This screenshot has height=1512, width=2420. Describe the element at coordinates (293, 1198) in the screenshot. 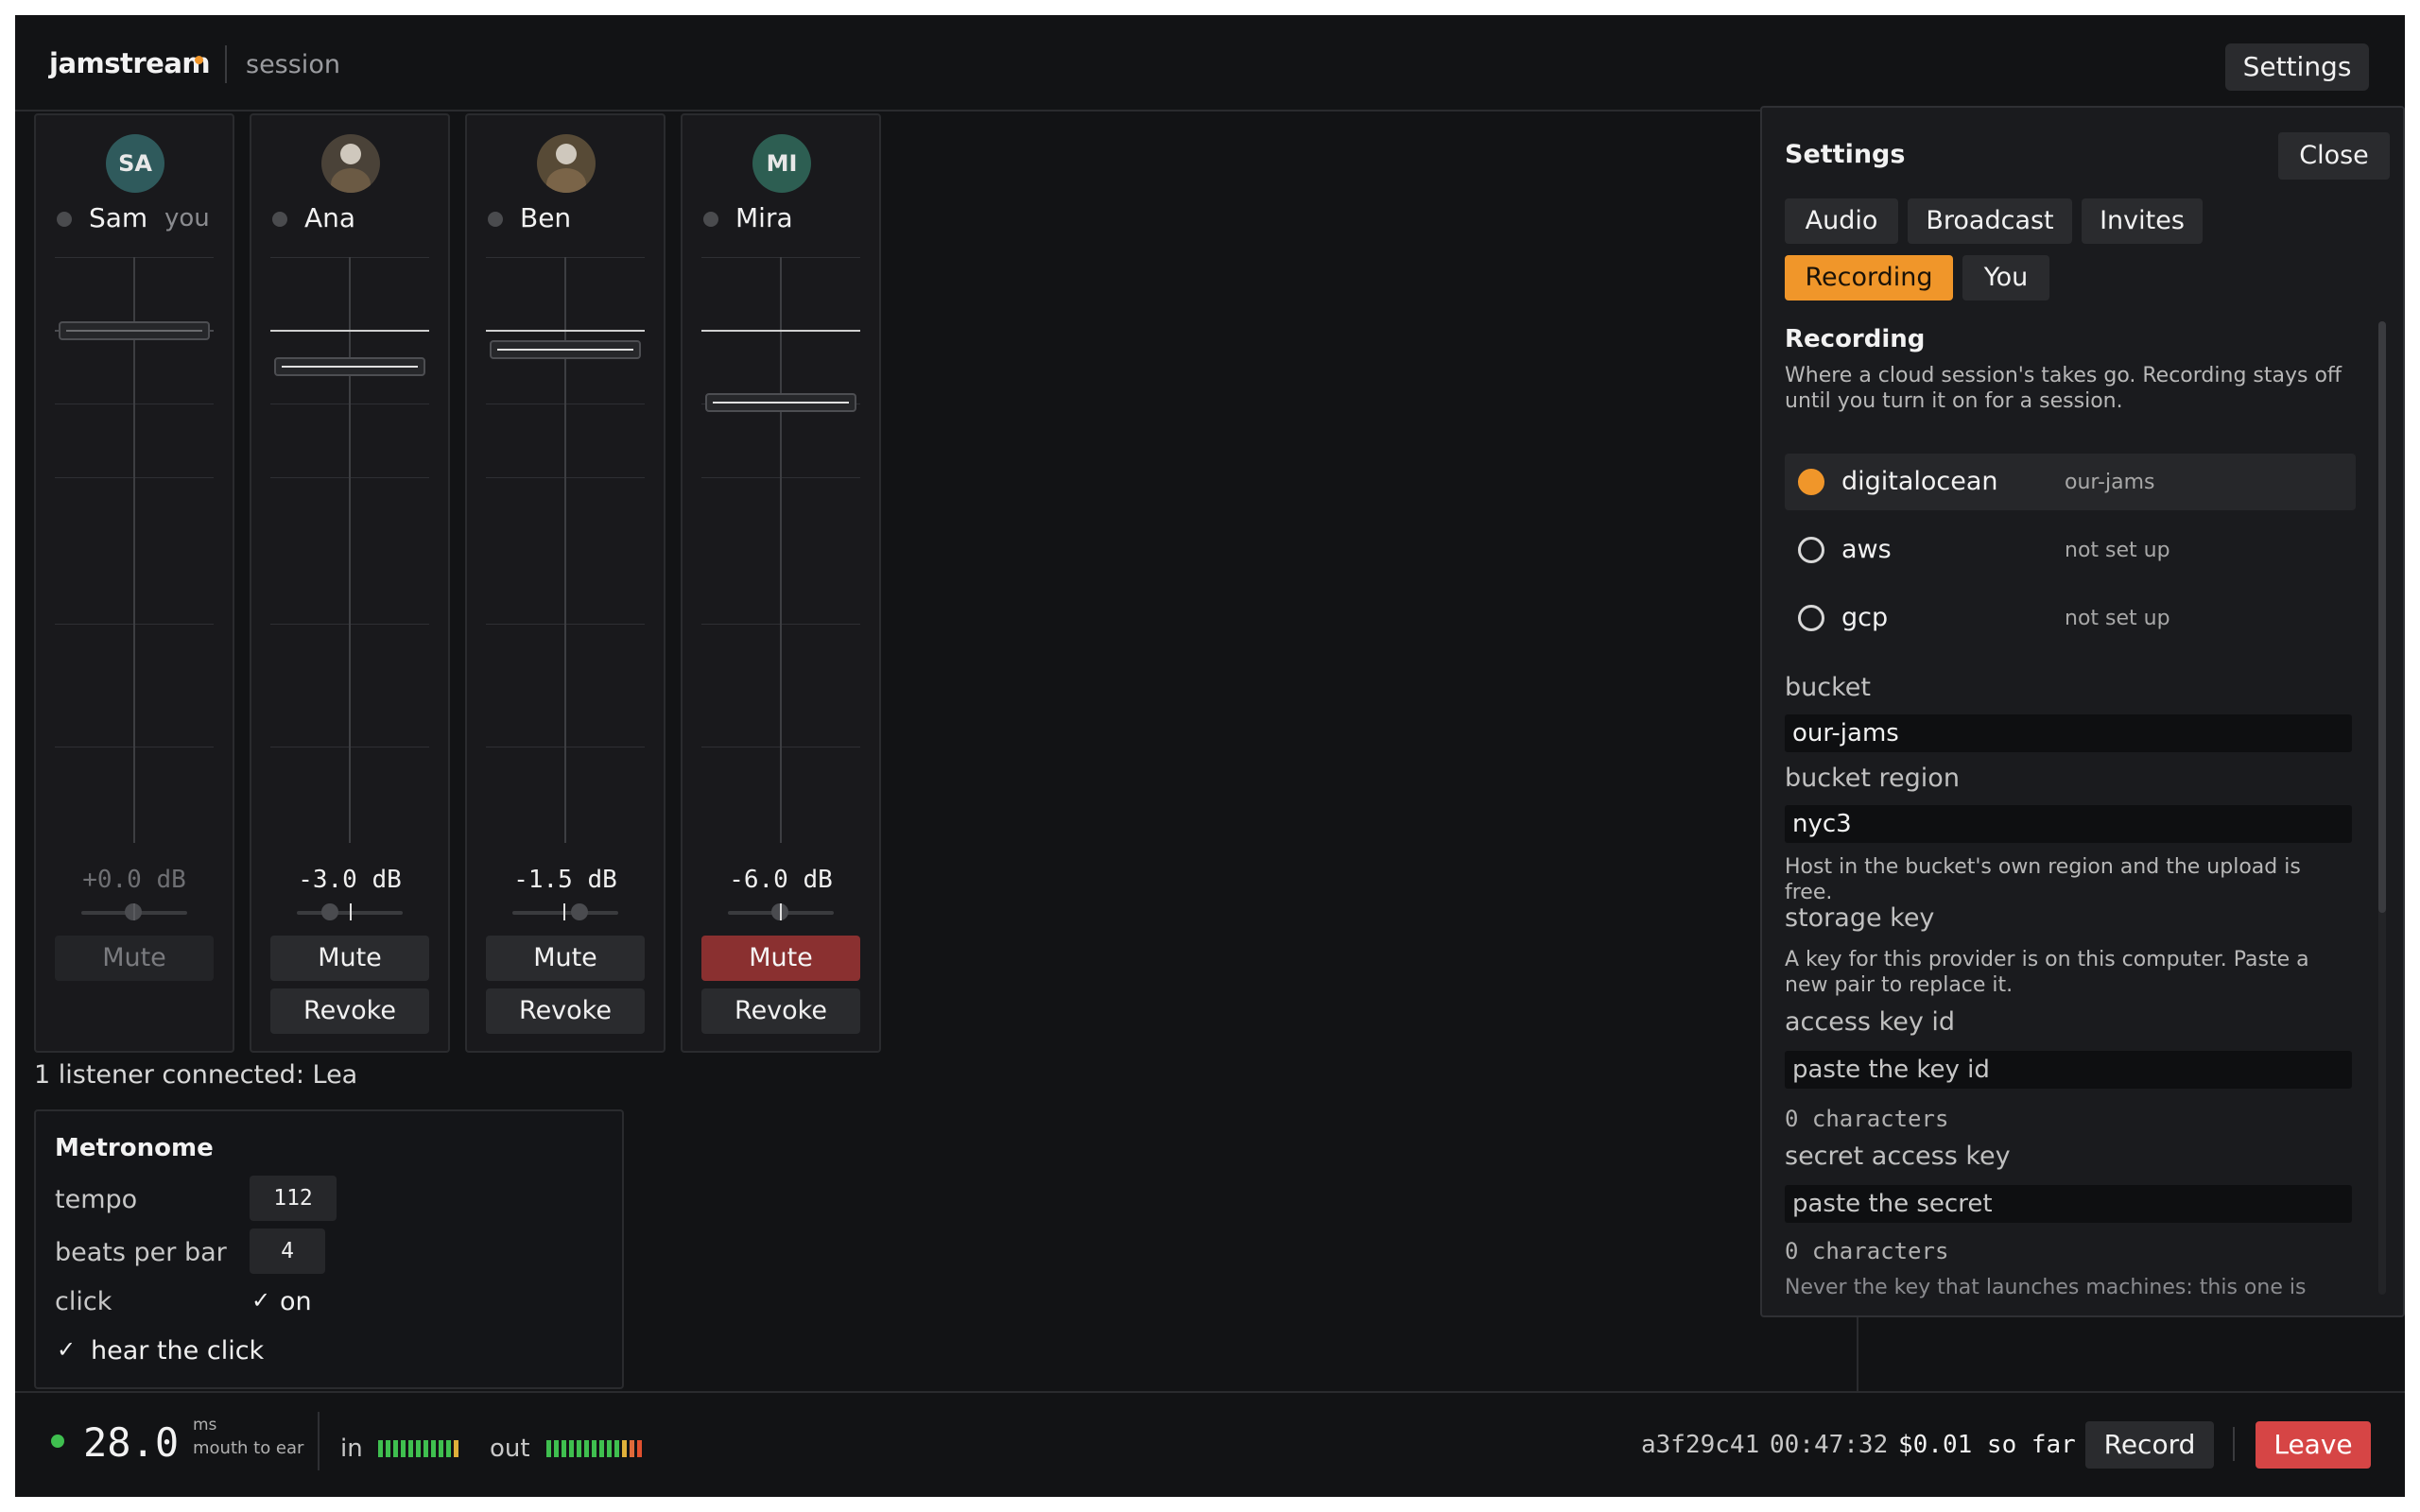

I see `tempo-input: 112` at that location.